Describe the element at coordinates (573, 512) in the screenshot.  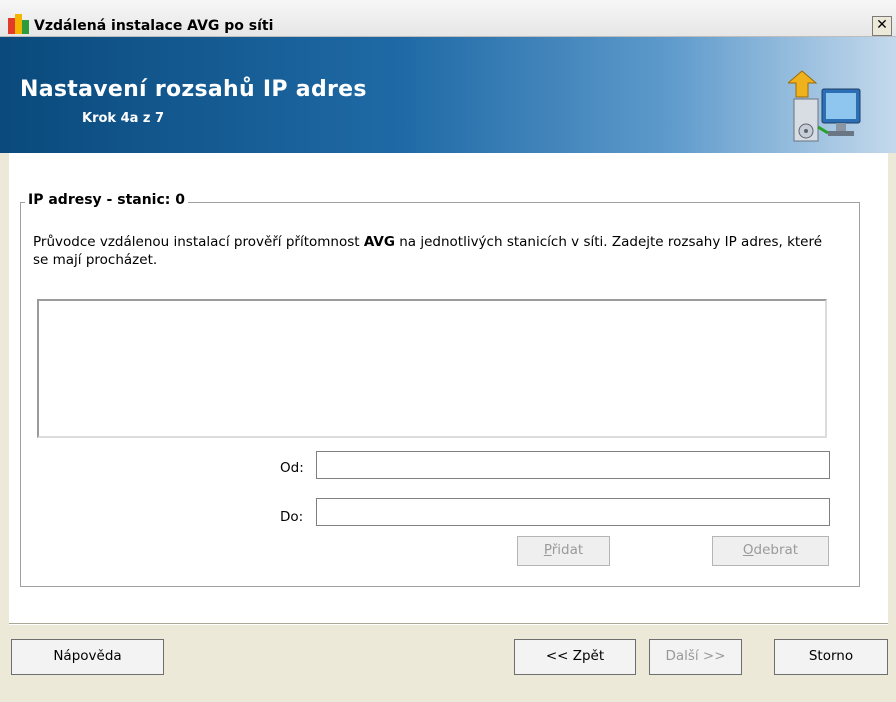
I see `to-ip-input` at that location.